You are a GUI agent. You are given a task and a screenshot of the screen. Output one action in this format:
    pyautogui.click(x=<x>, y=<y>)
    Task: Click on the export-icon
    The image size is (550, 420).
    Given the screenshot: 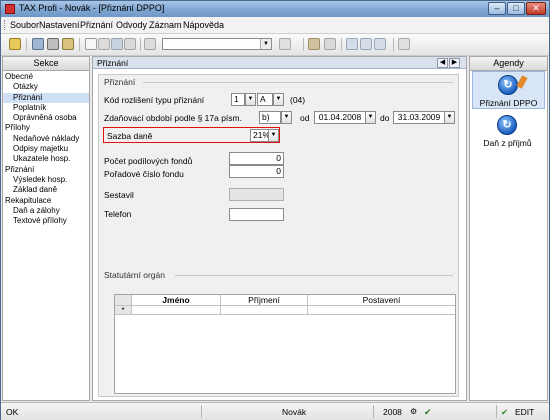 What is the action you would take?
    pyautogui.click(x=68, y=44)
    